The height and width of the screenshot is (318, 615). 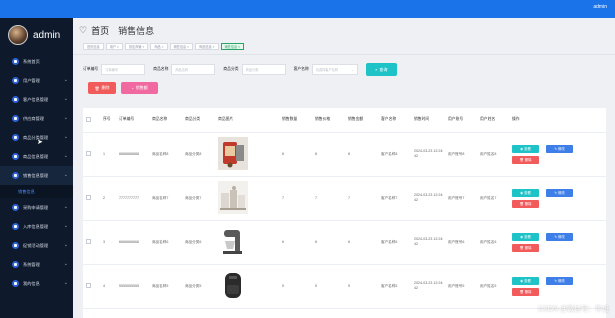 I want to click on sidebar-item: 采购申请管理 ⌄, so click(x=36, y=207).